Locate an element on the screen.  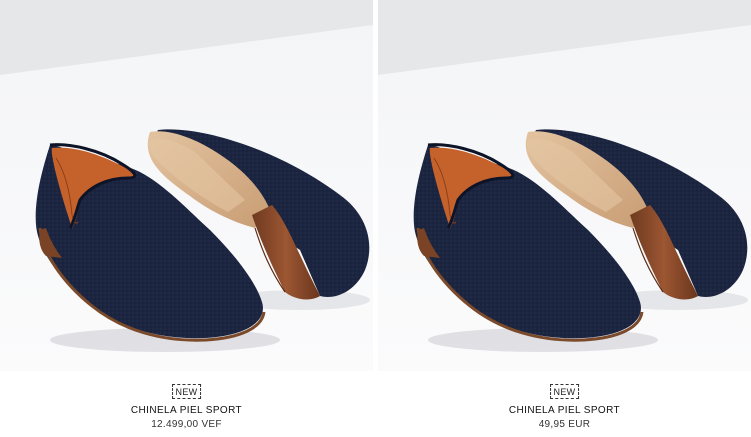
product-price: 49,95 EUR is located at coordinates (564, 424).